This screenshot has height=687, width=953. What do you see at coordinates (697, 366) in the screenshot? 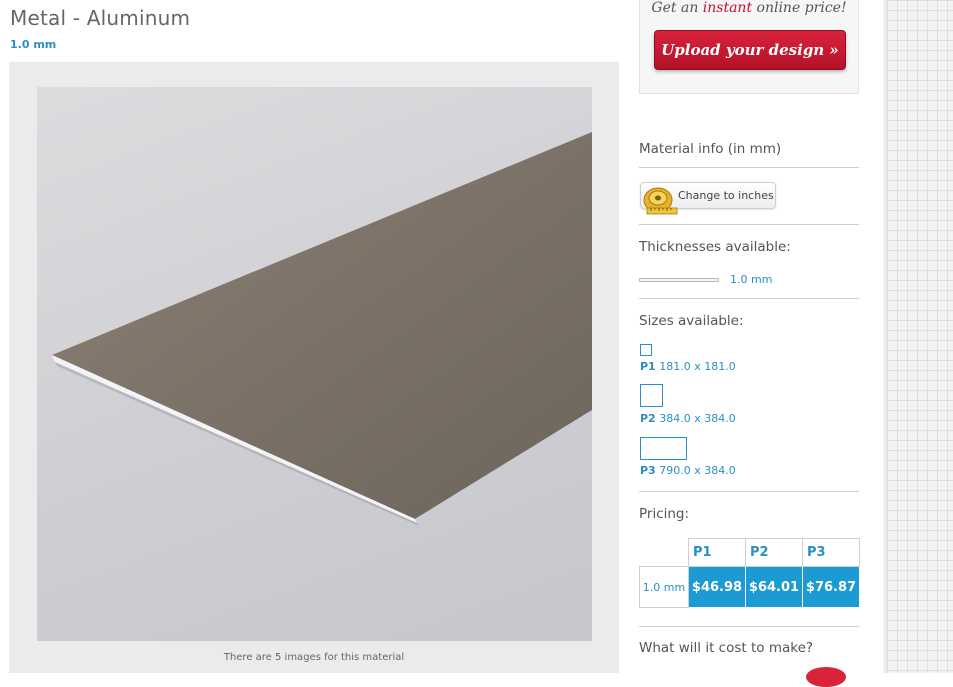
I see `size-dims: 181.0 x 181.0` at bounding box center [697, 366].